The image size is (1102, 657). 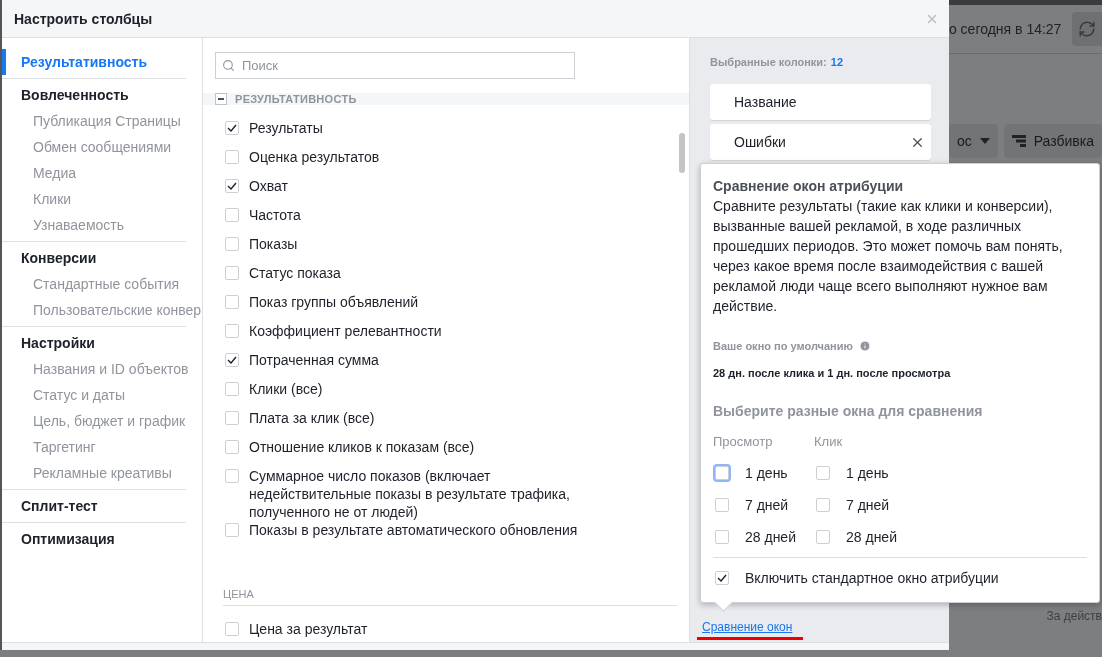 I want to click on sidebar-item: Оптимизация, so click(x=68, y=539).